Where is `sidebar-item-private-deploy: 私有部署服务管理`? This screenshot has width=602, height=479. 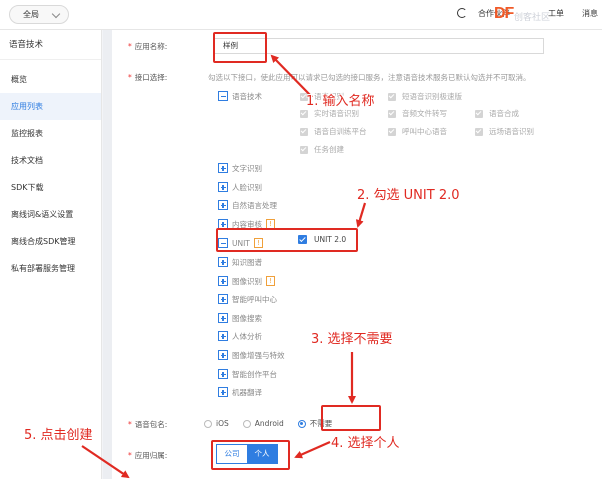 sidebar-item-private-deploy: 私有部署服务管理 is located at coordinates (50, 268).